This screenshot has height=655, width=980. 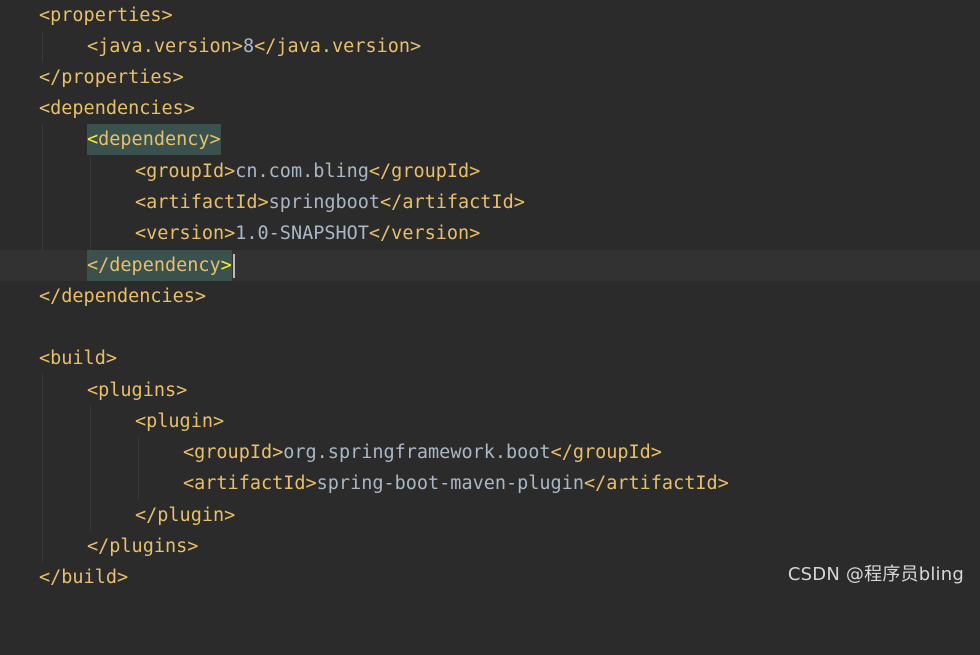 I want to click on csdn-watermark: CSDN @程序员bling, so click(x=875, y=574).